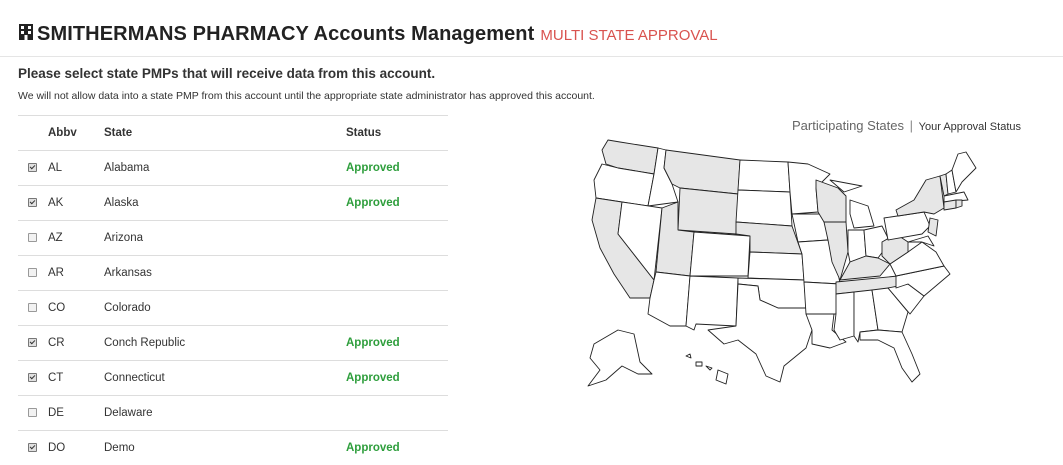 Image resolution: width=1063 pixels, height=465 pixels. What do you see at coordinates (669, 299) in the screenshot?
I see `state-az` at bounding box center [669, 299].